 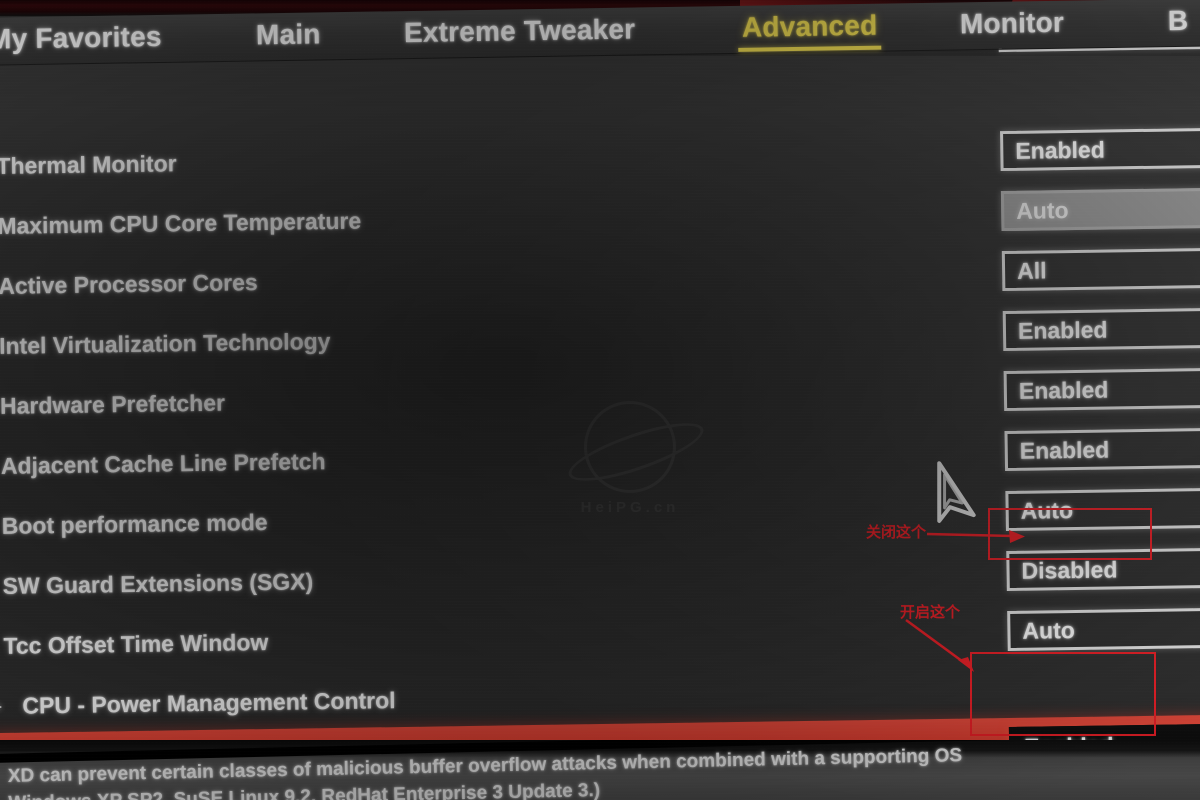 I want to click on nav-tab-monitor: Monitor, so click(x=1012, y=25).